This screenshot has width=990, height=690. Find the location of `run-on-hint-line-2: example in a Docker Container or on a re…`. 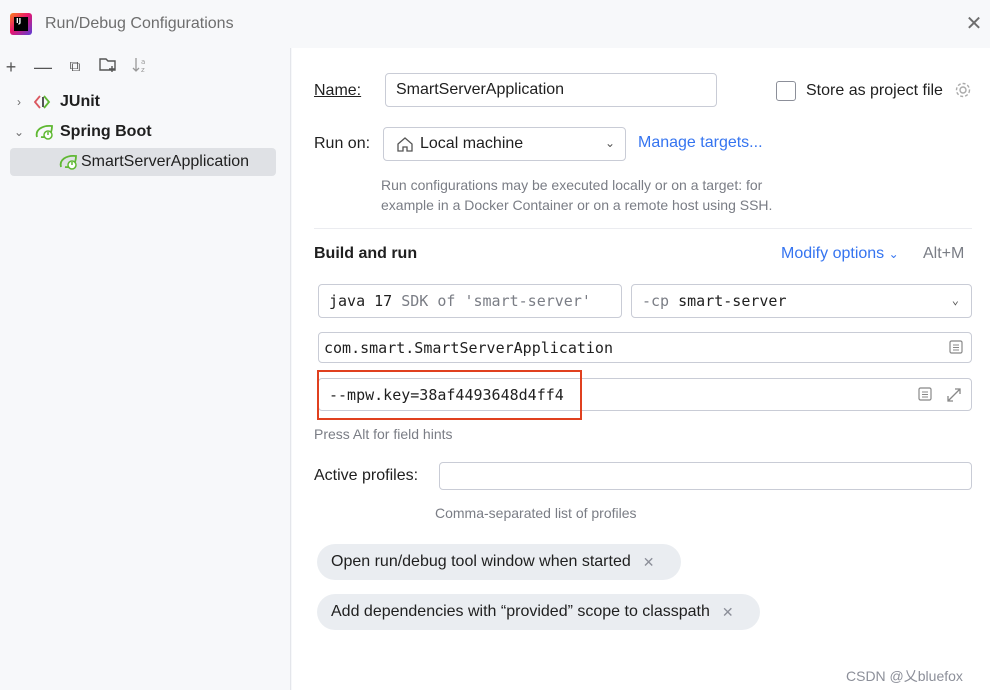

run-on-hint-line-2: example in a Docker Container or on a re… is located at coordinates (577, 205).